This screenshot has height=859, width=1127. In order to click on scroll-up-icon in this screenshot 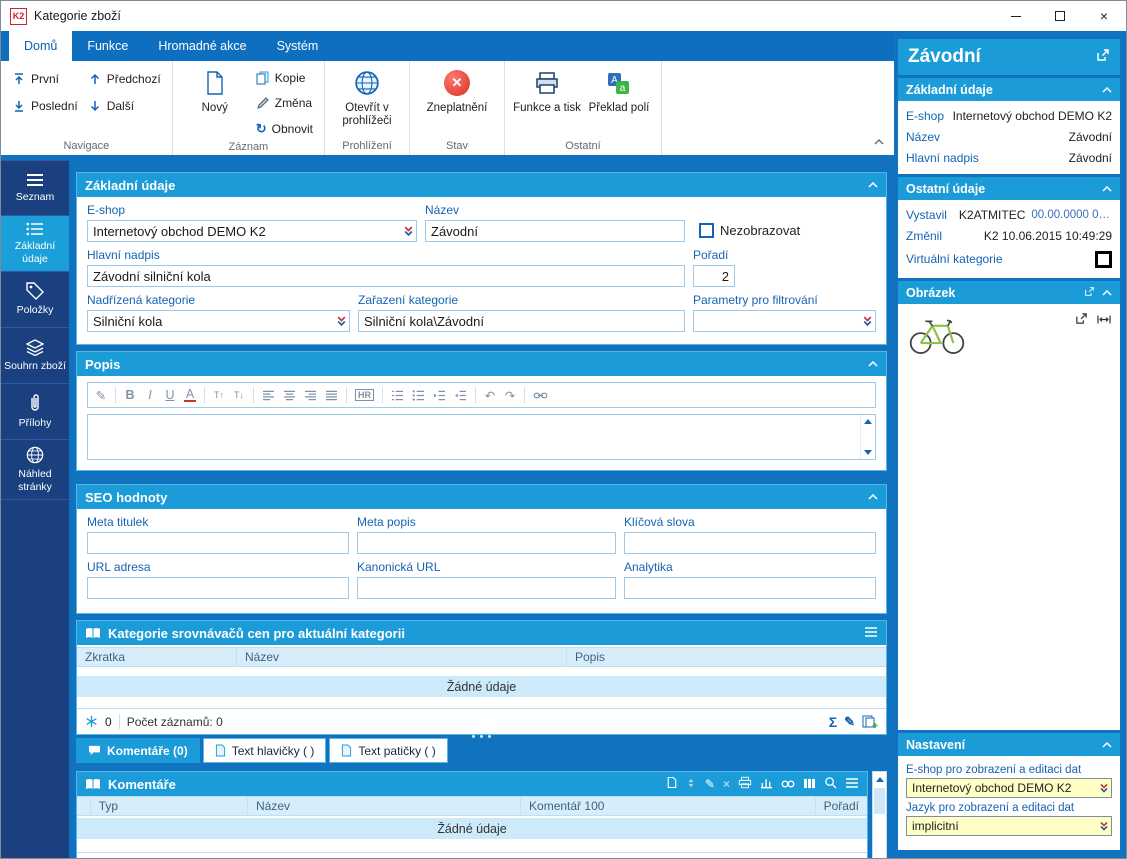, I will do `click(868, 421)`.